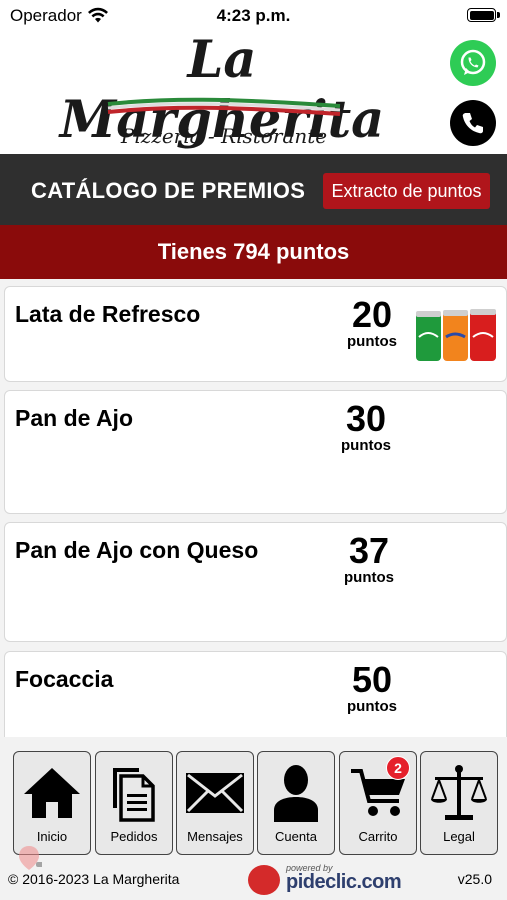 The width and height of the screenshot is (507, 900). I want to click on nav-label: Legal, so click(459, 836).